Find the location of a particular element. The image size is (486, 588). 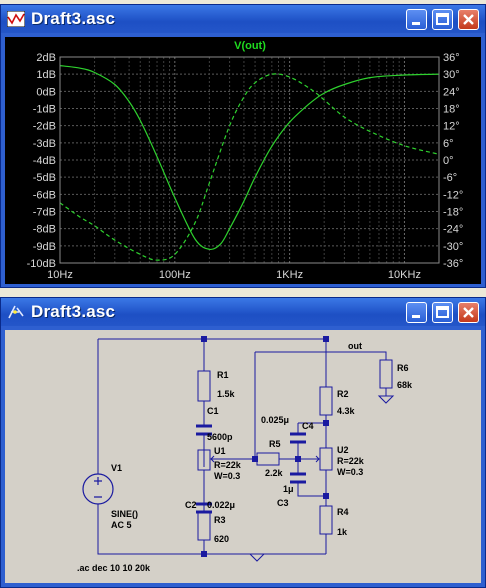

r3-value: 620 is located at coordinates (221, 539).